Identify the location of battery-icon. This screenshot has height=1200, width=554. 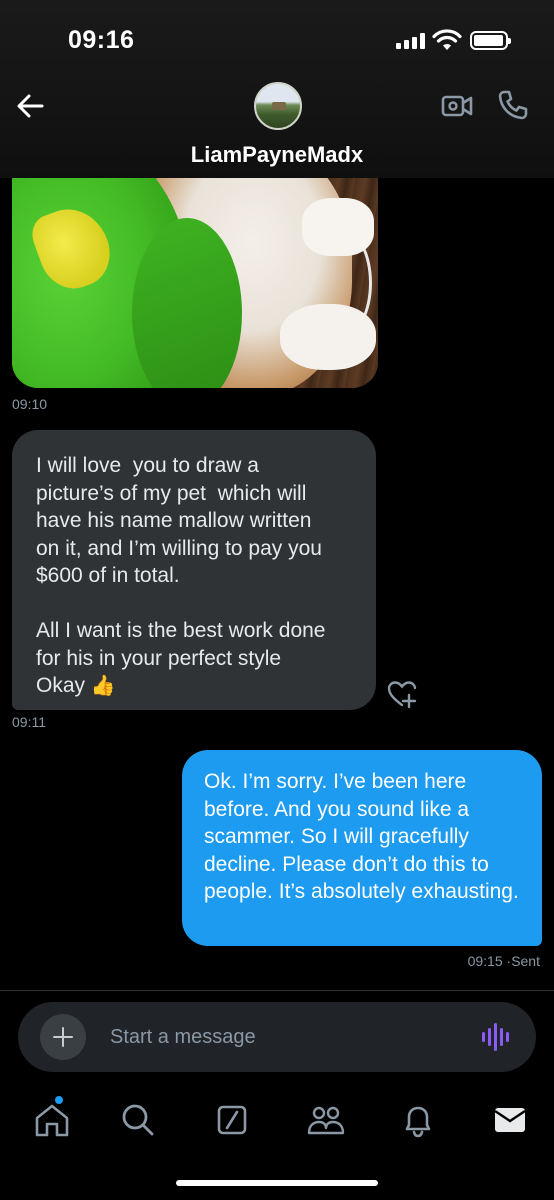
(490, 40).